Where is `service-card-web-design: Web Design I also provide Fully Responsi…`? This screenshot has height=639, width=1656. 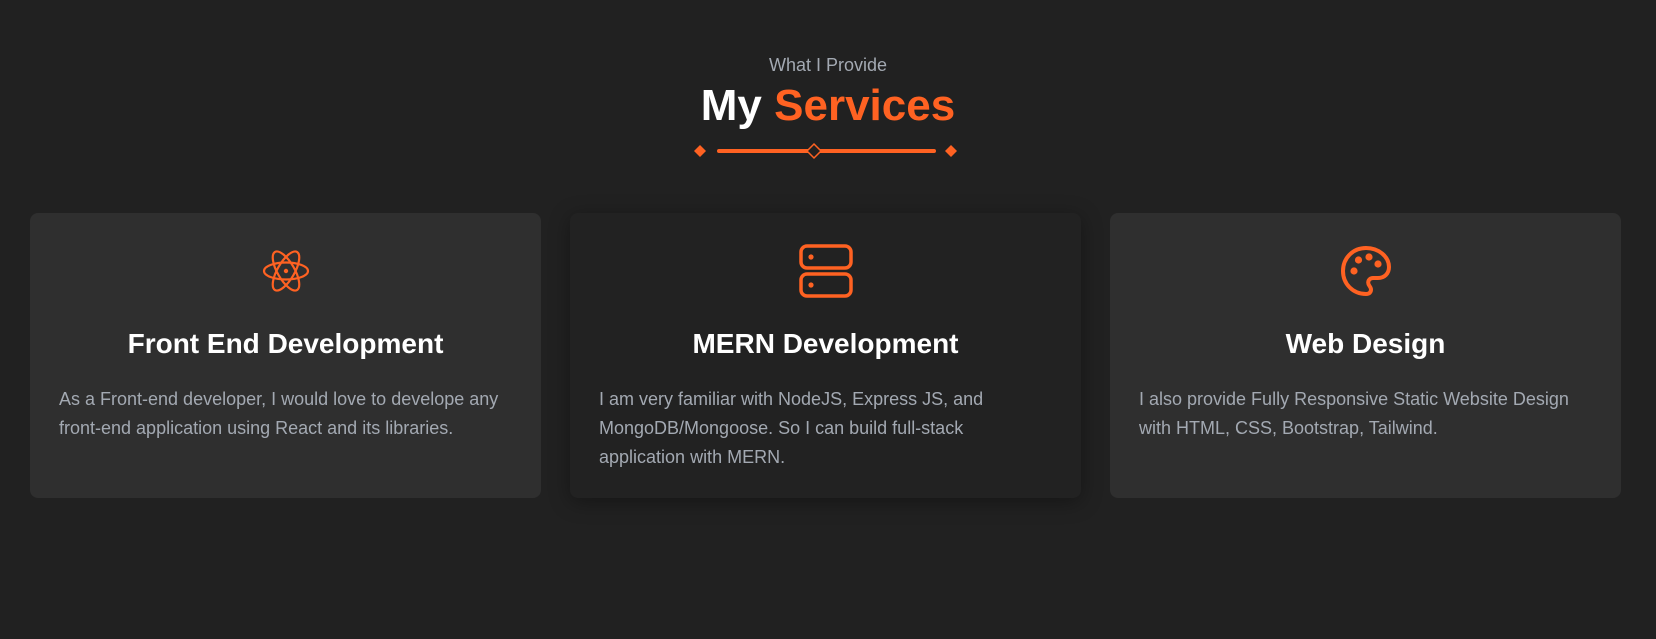
service-card-web-design: Web Design I also provide Fully Responsi… is located at coordinates (1365, 355).